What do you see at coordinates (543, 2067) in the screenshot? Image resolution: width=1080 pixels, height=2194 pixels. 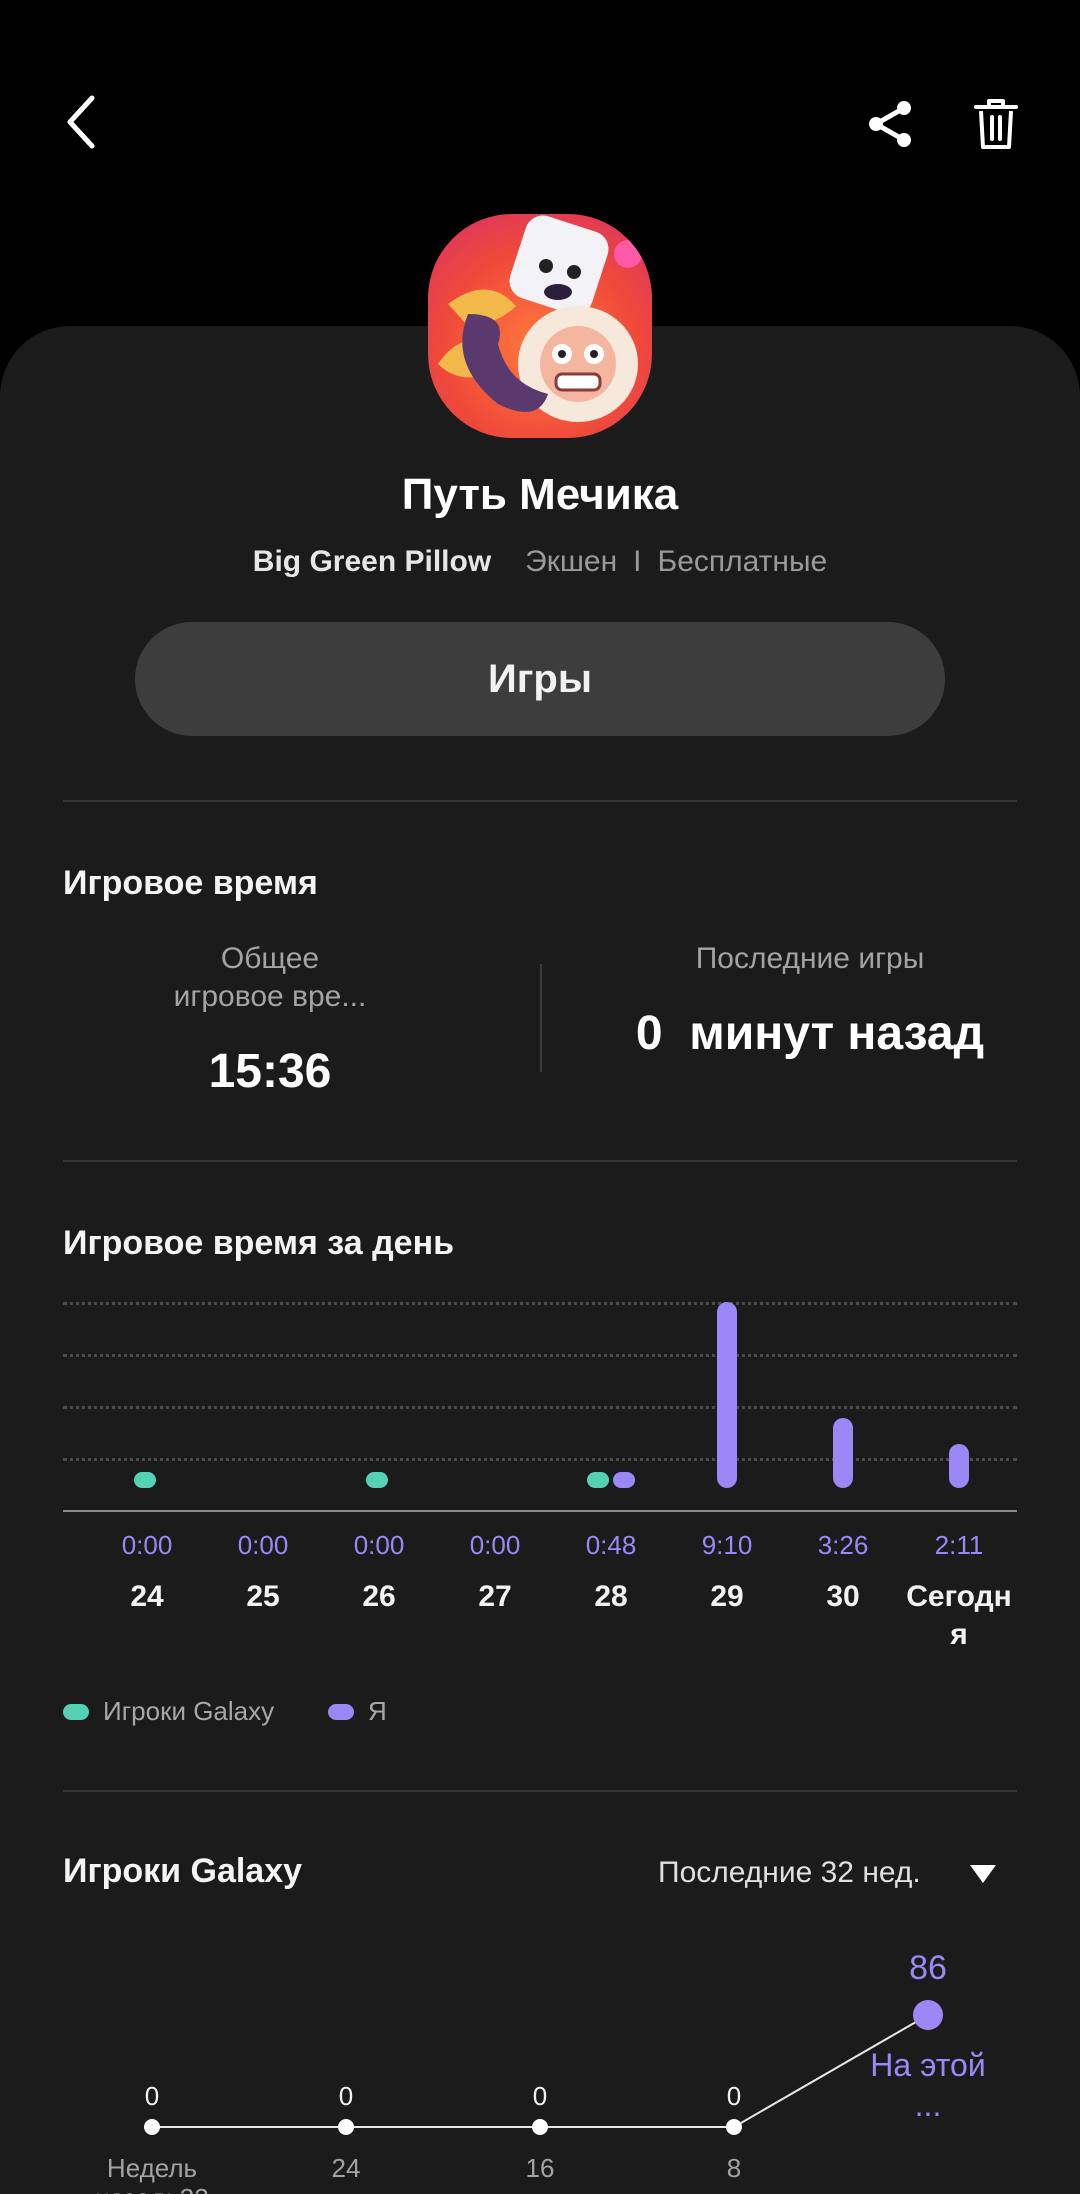 I see `galaxy-line-chart` at bounding box center [543, 2067].